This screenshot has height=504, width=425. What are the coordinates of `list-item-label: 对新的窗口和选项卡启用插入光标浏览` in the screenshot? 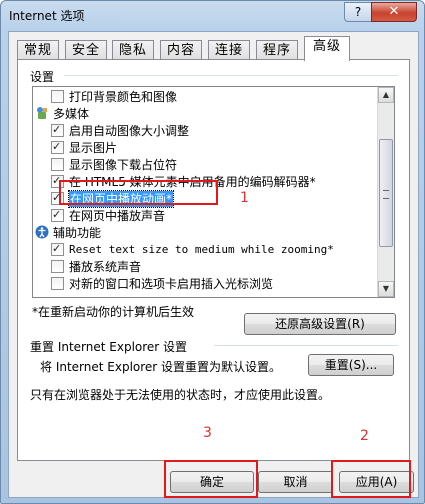 It's located at (171, 284).